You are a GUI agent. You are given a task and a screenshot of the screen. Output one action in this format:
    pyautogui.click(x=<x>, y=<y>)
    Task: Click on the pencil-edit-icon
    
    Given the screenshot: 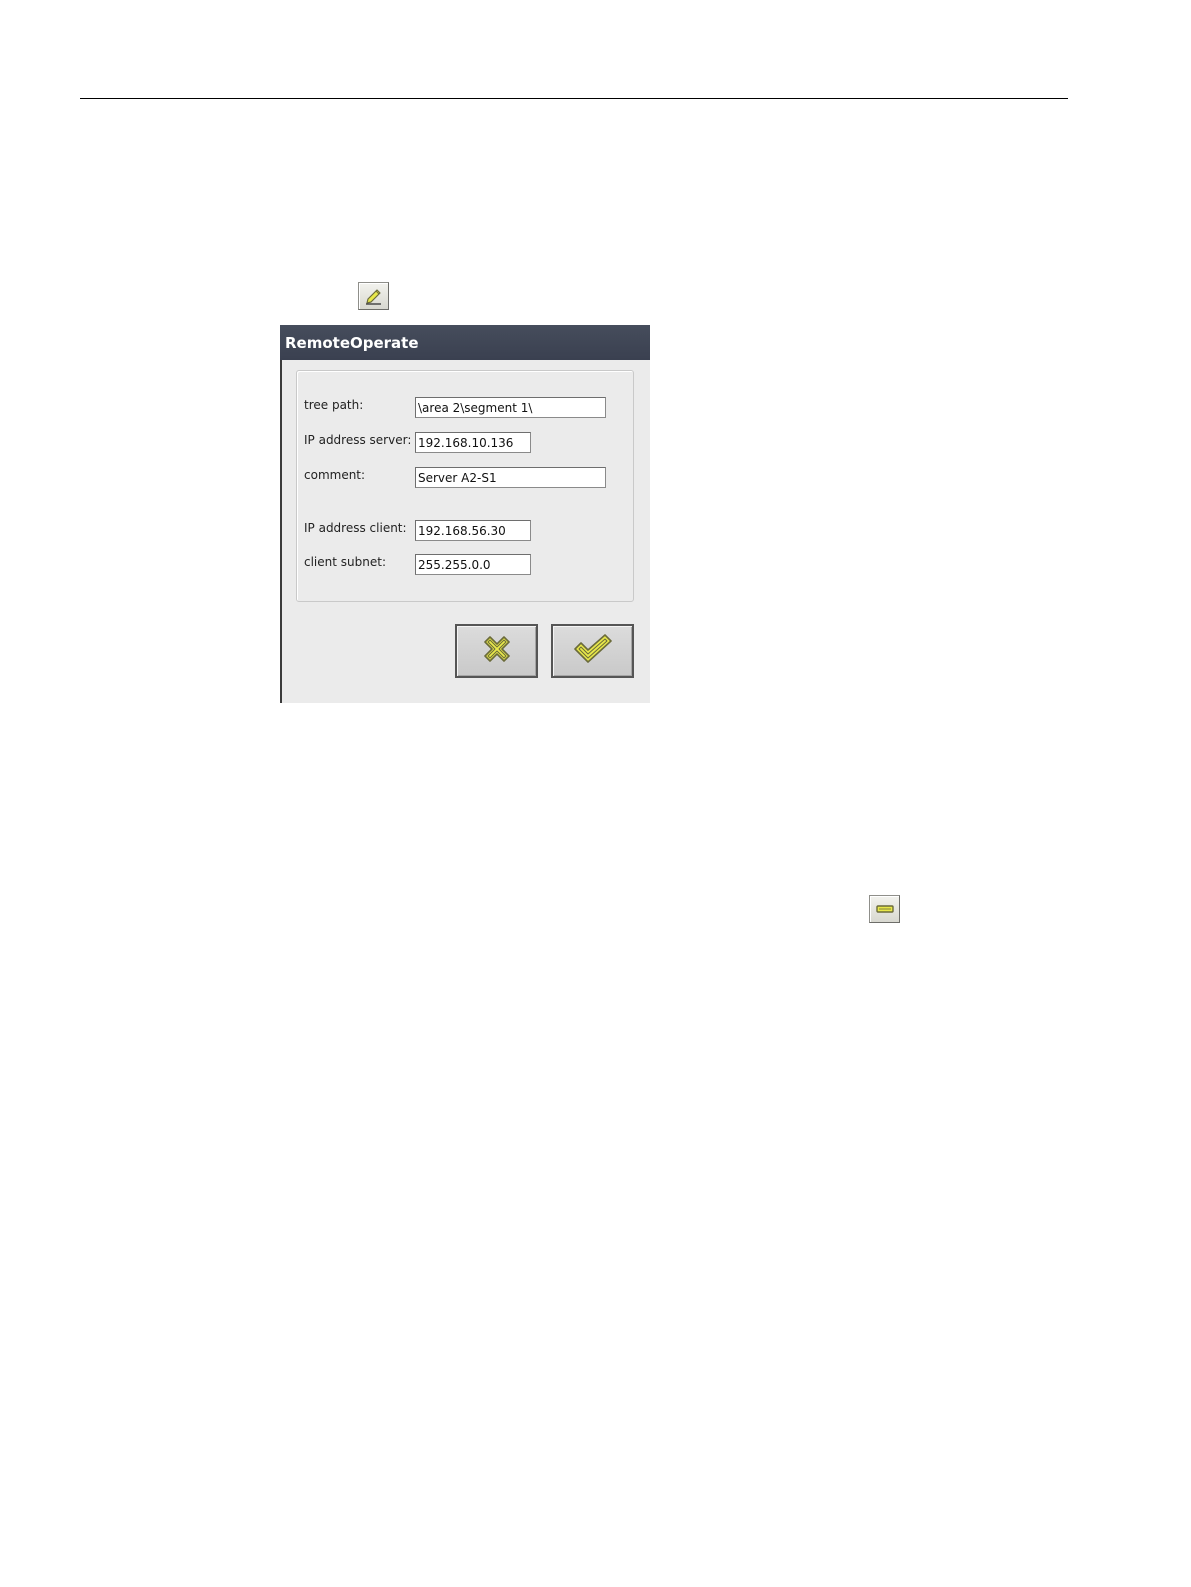 What is the action you would take?
    pyautogui.click(x=374, y=296)
    